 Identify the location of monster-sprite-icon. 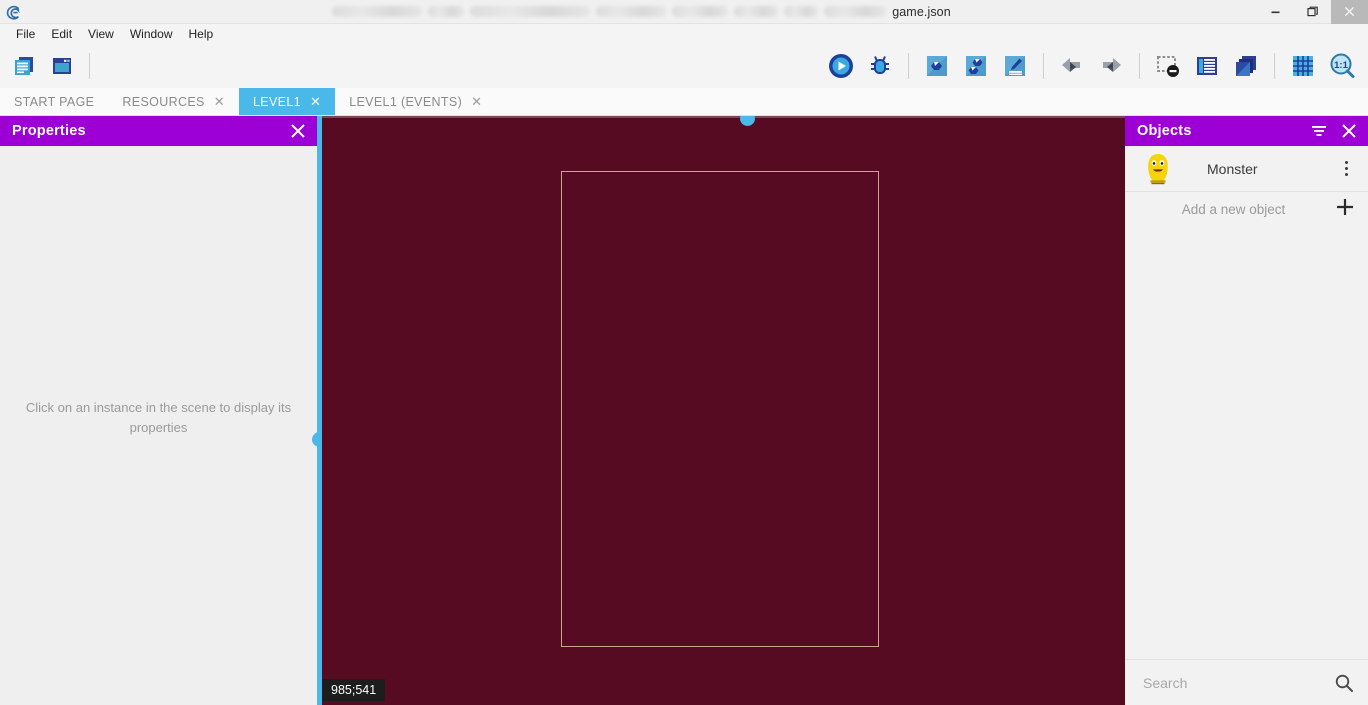
(1158, 169).